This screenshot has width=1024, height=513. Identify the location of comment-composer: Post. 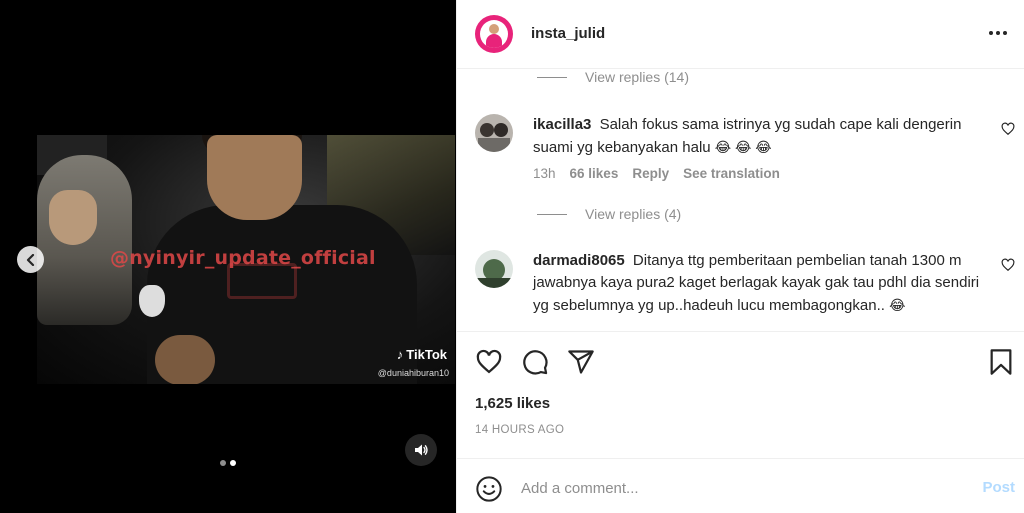
(740, 485).